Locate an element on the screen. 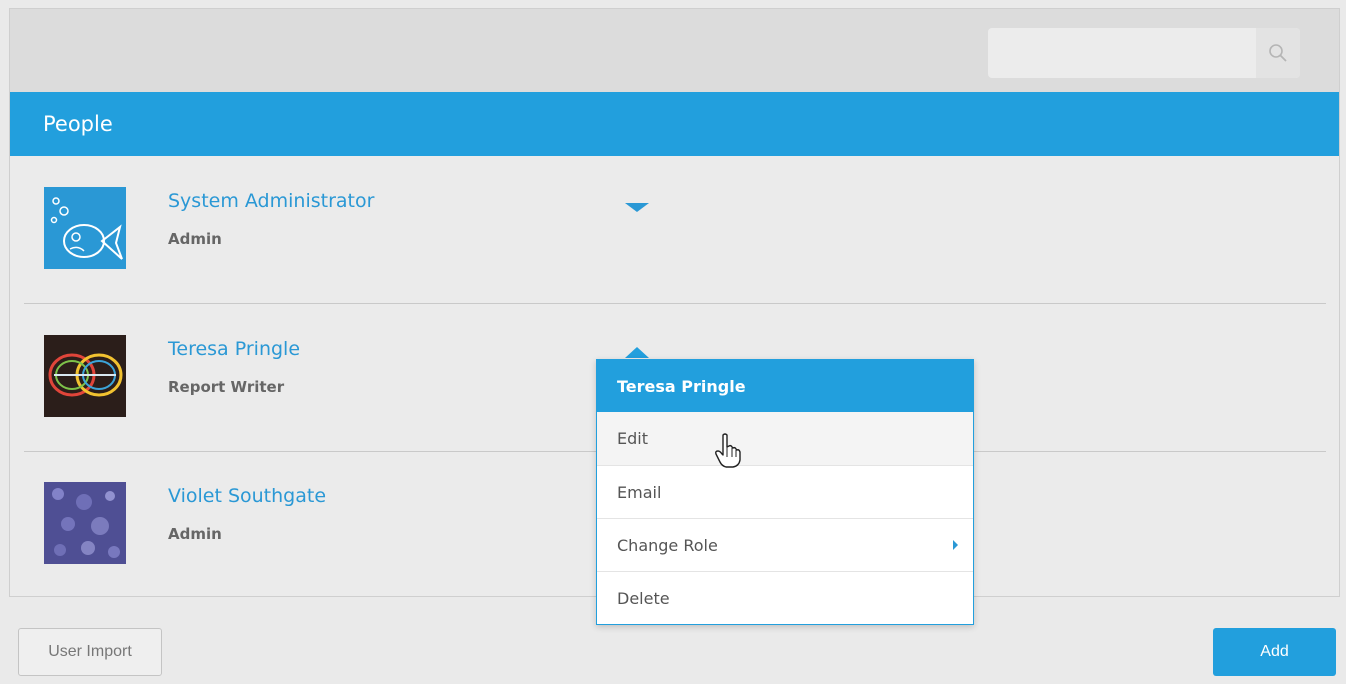 This screenshot has width=1346, height=684. section-header: People is located at coordinates (674, 124).